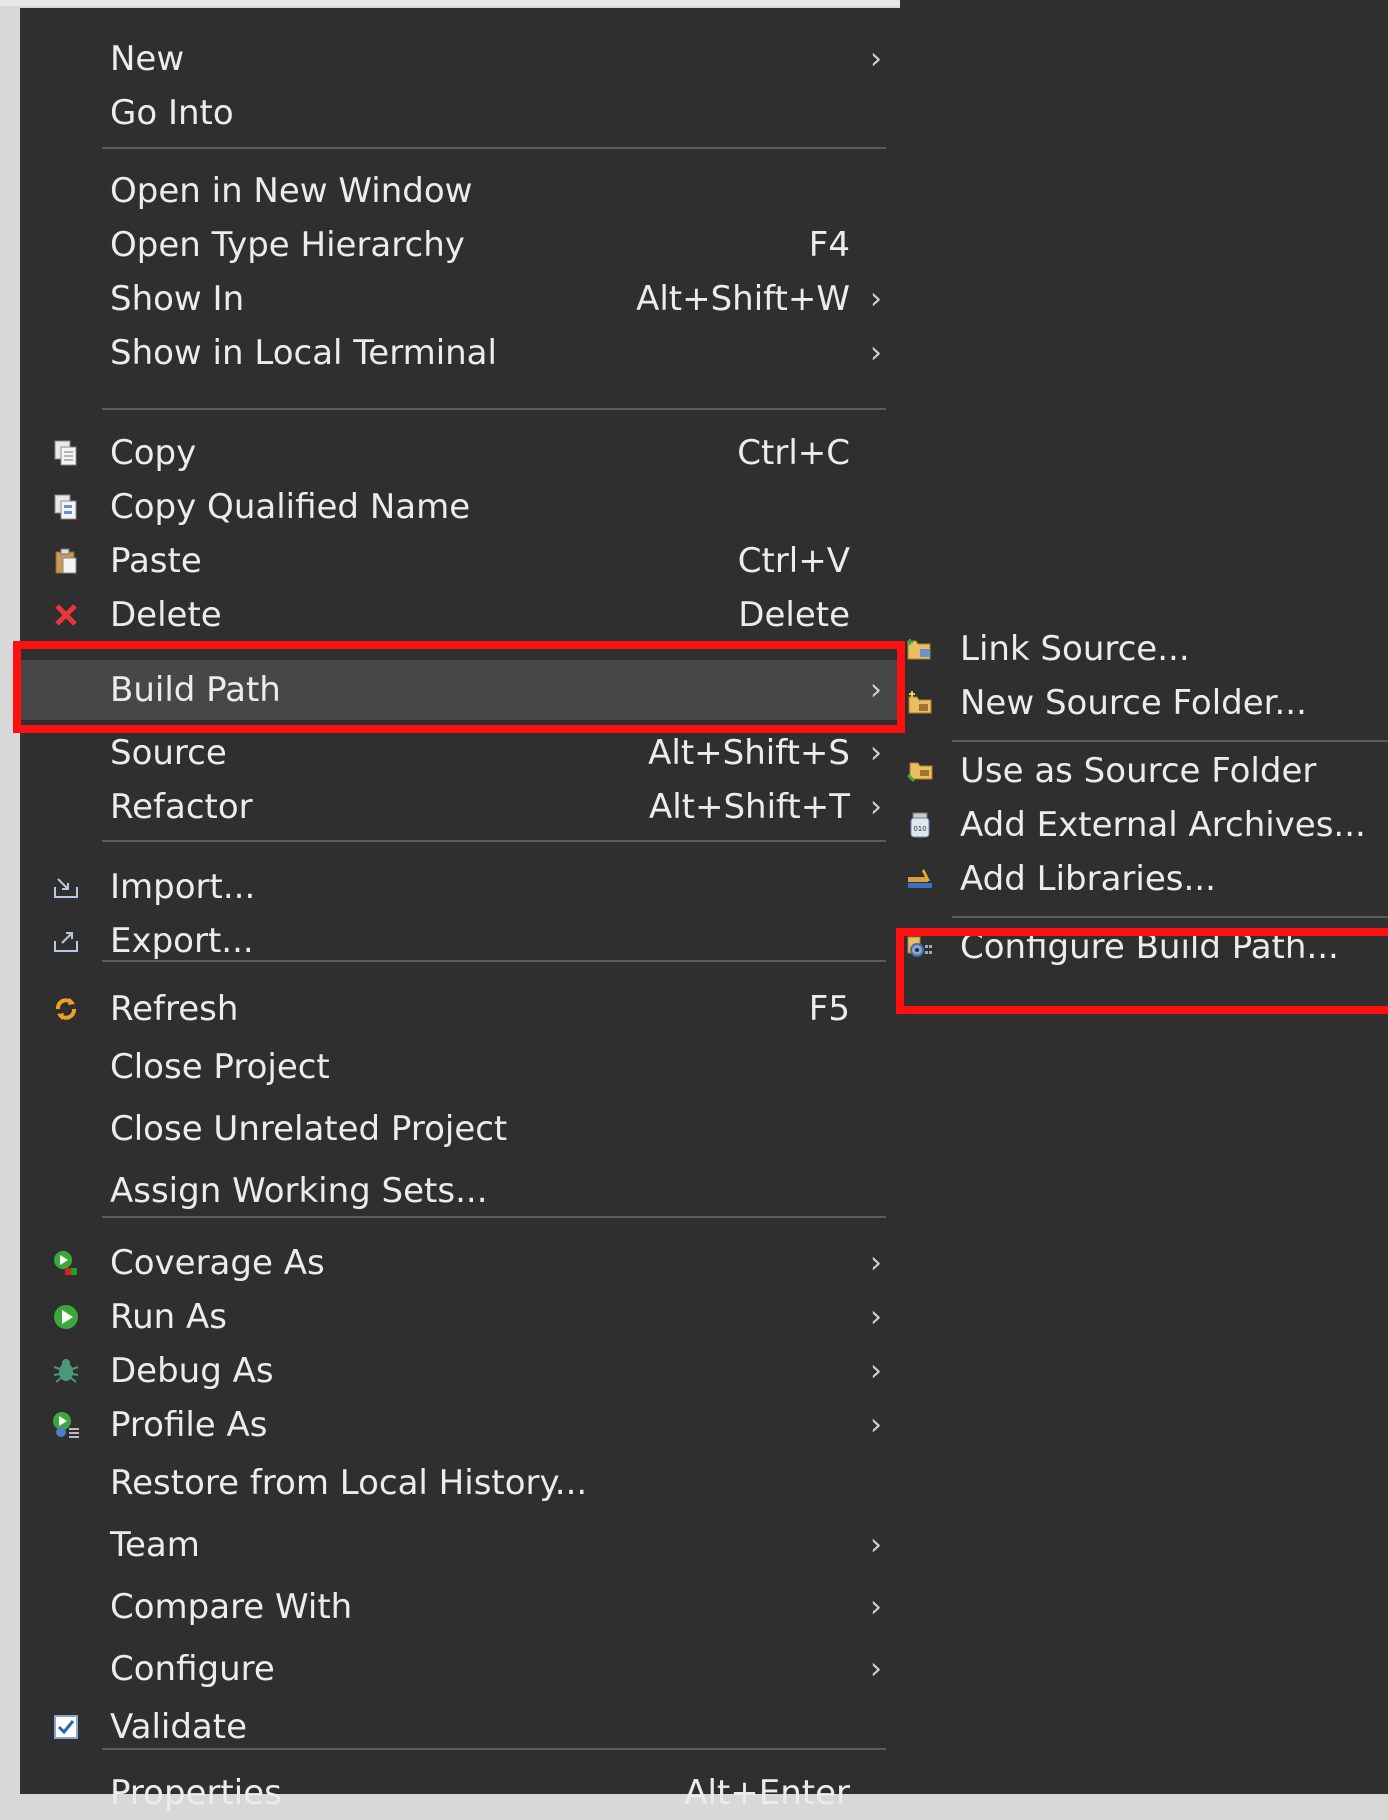 The width and height of the screenshot is (1388, 1820). I want to click on refresh-icon, so click(66, 1009).